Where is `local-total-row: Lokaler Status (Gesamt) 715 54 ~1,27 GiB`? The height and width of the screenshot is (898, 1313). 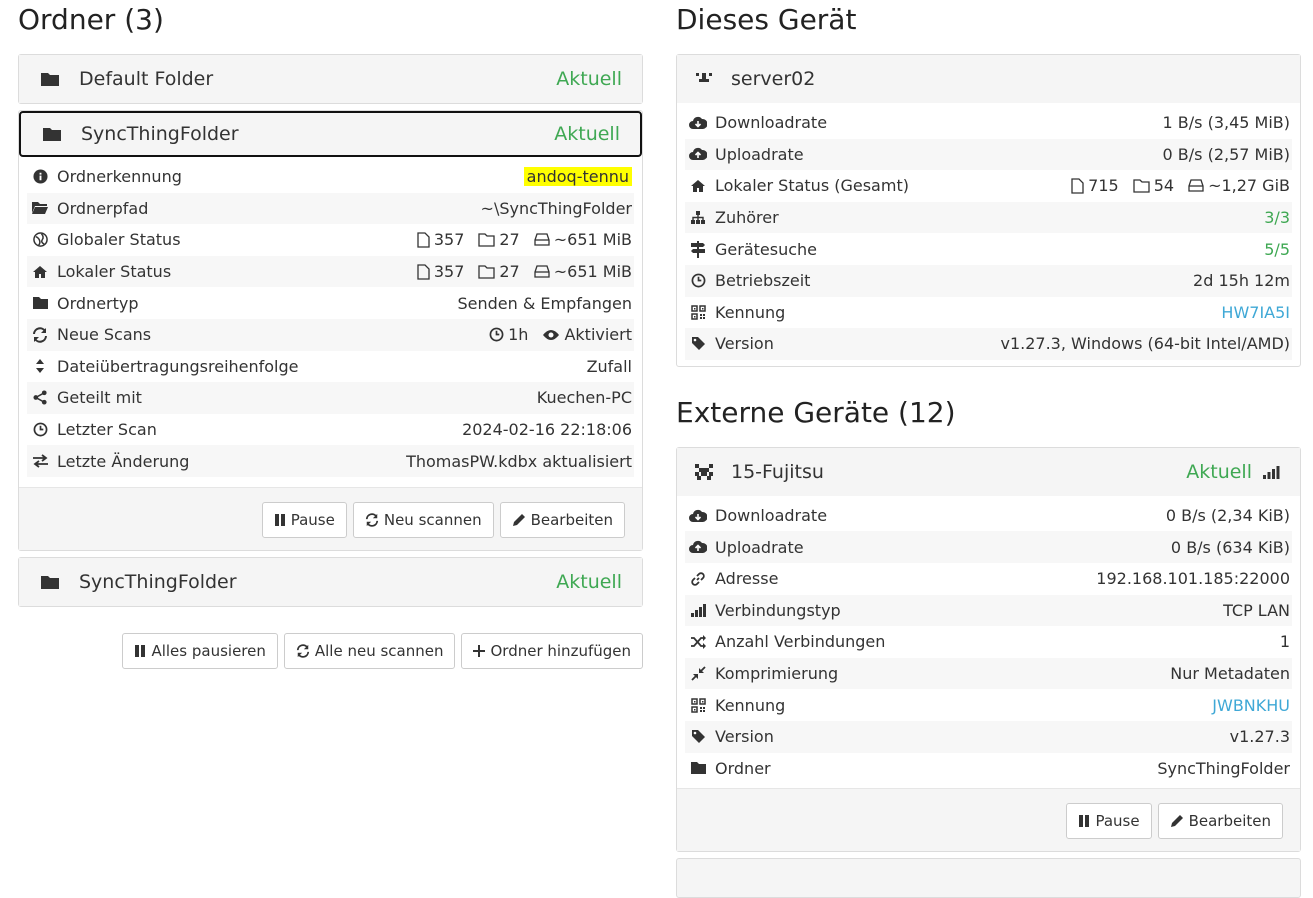
local-total-row: Lokaler Status (Gesamt) 715 54 ~1,27 GiB is located at coordinates (988, 186).